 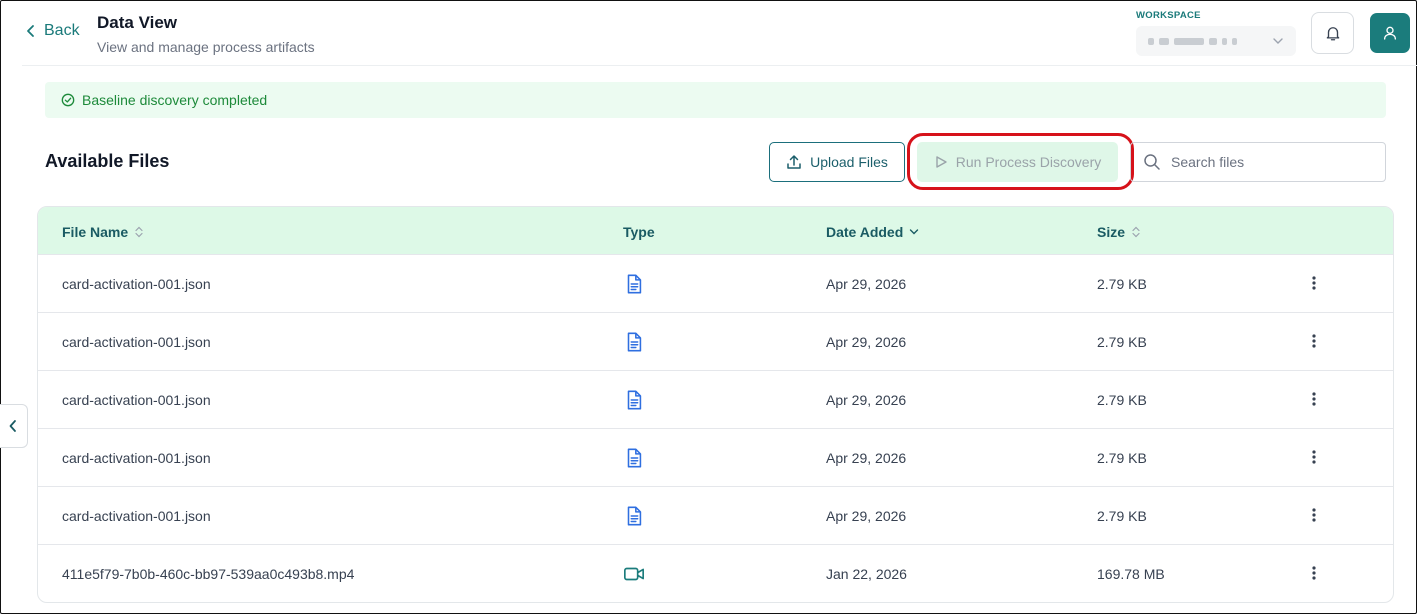 What do you see at coordinates (1020, 161) in the screenshot?
I see `highlight-annotation` at bounding box center [1020, 161].